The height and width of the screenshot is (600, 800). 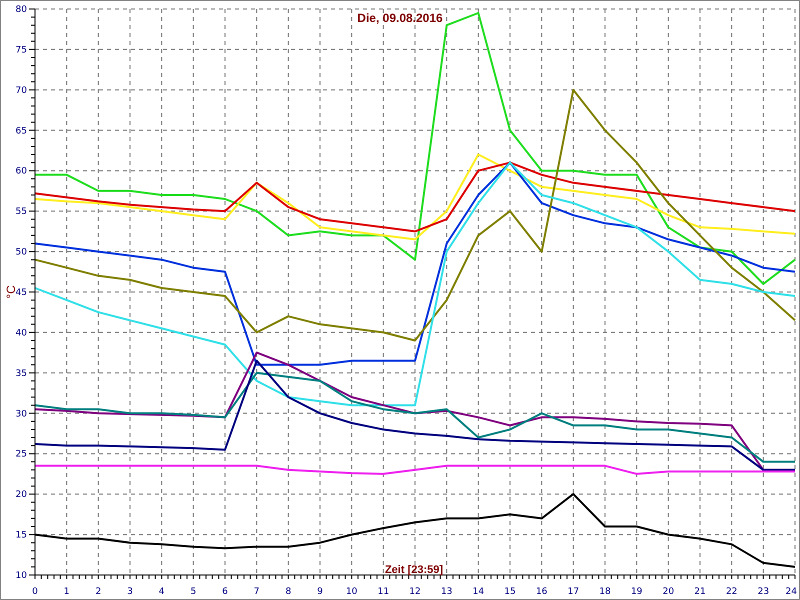 What do you see at coordinates (257, 592) in the screenshot?
I see `tick-label: 7` at bounding box center [257, 592].